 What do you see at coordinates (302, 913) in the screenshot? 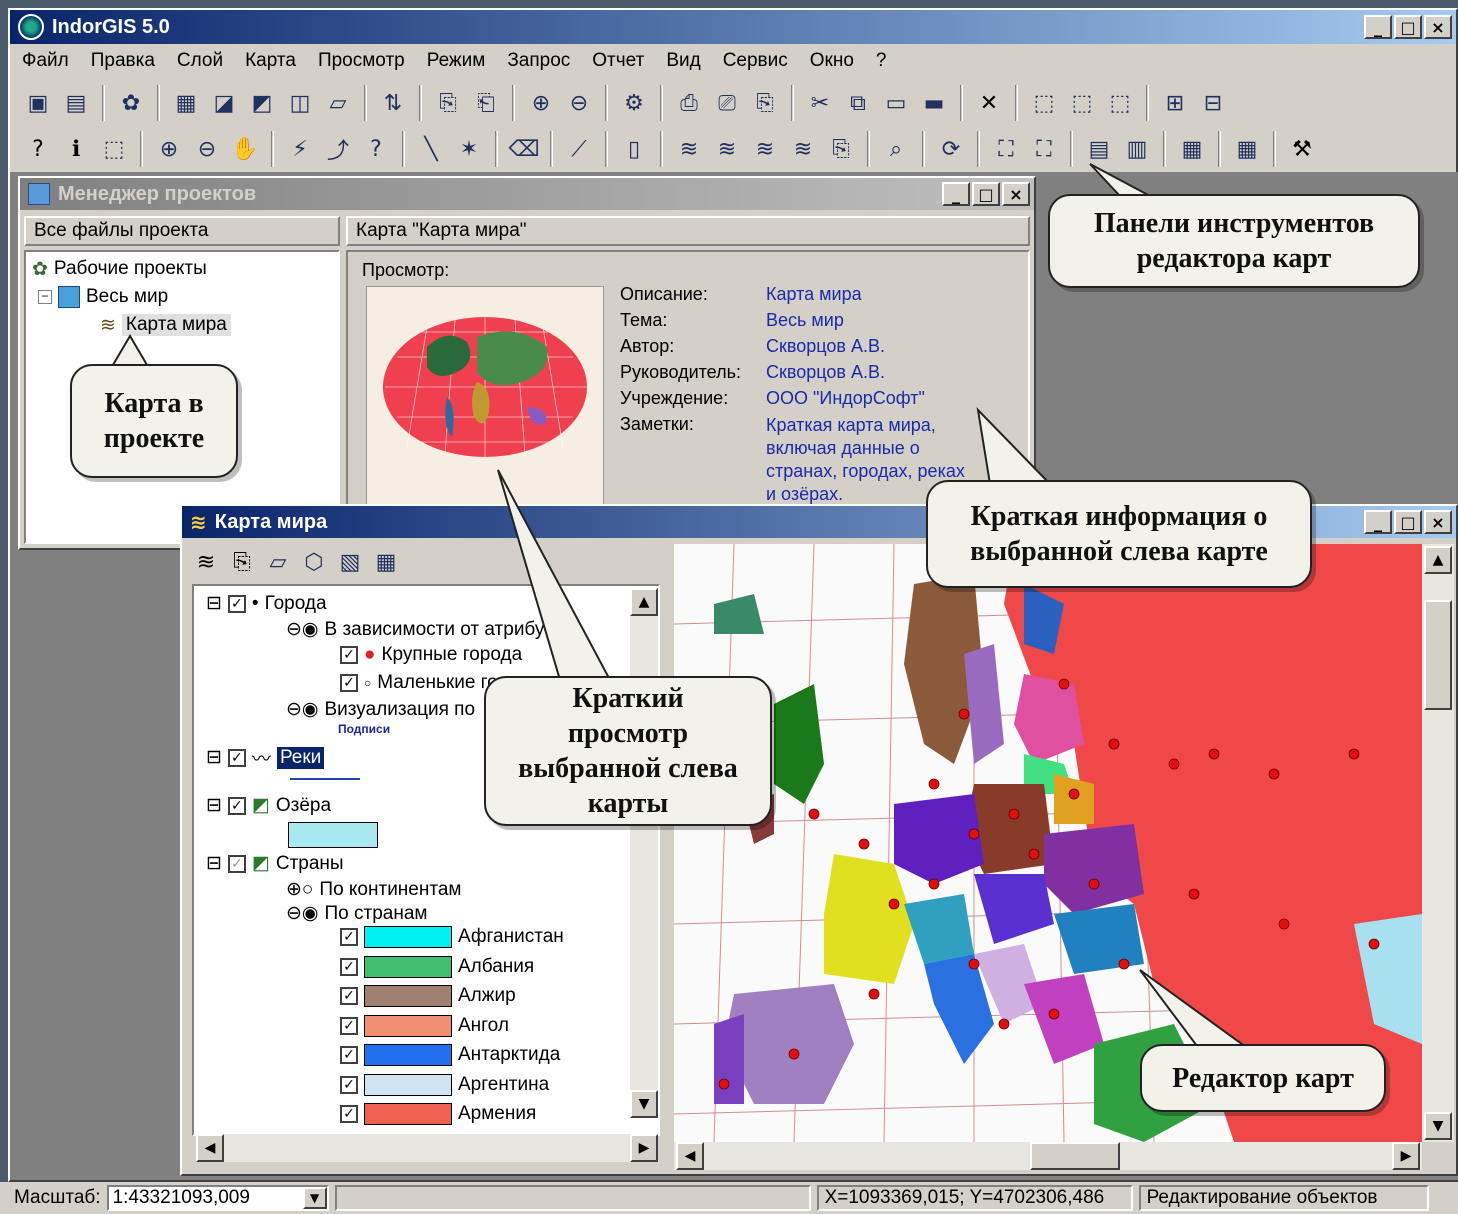
I see `radio-on-icon-3: ⊖◉` at bounding box center [302, 913].